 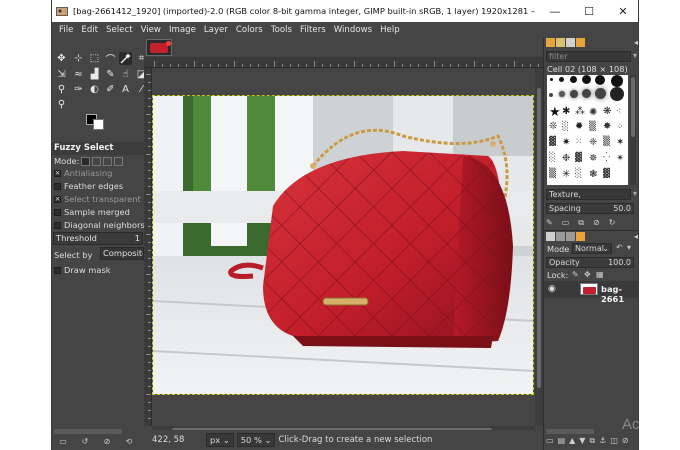 What do you see at coordinates (590, 262) in the screenshot?
I see `opacity-slider: Opacity 100.0` at bounding box center [590, 262].